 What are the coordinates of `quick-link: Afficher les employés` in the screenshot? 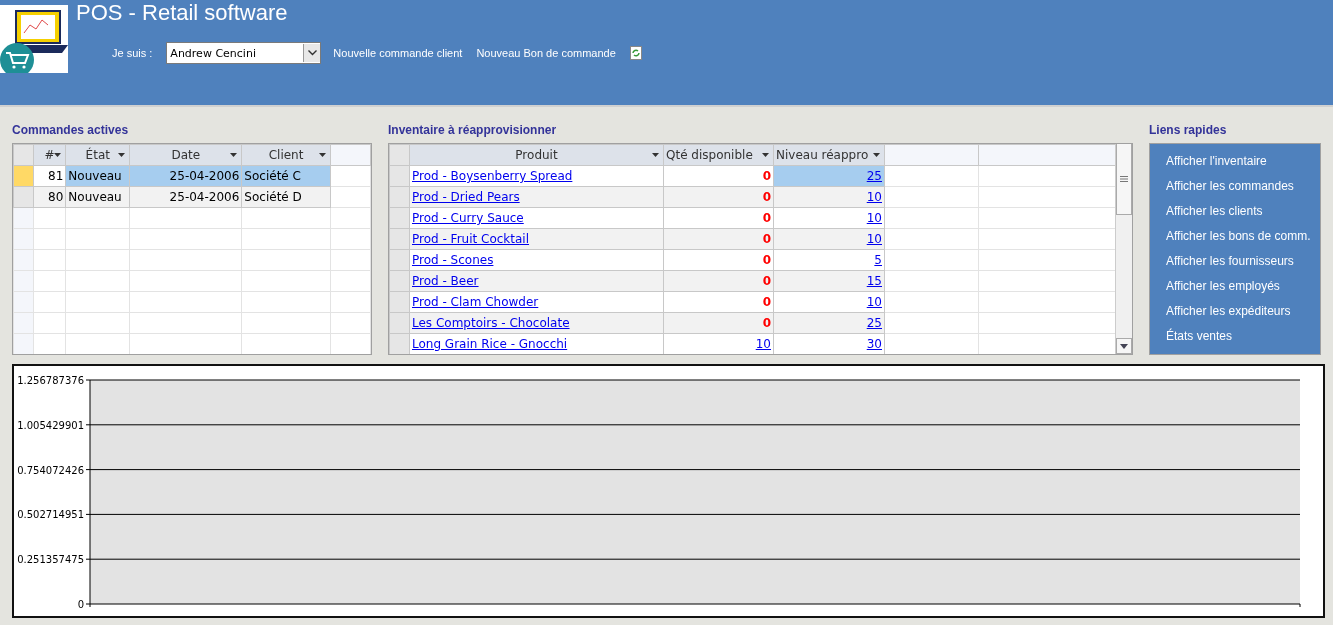 It's located at (1243, 286).